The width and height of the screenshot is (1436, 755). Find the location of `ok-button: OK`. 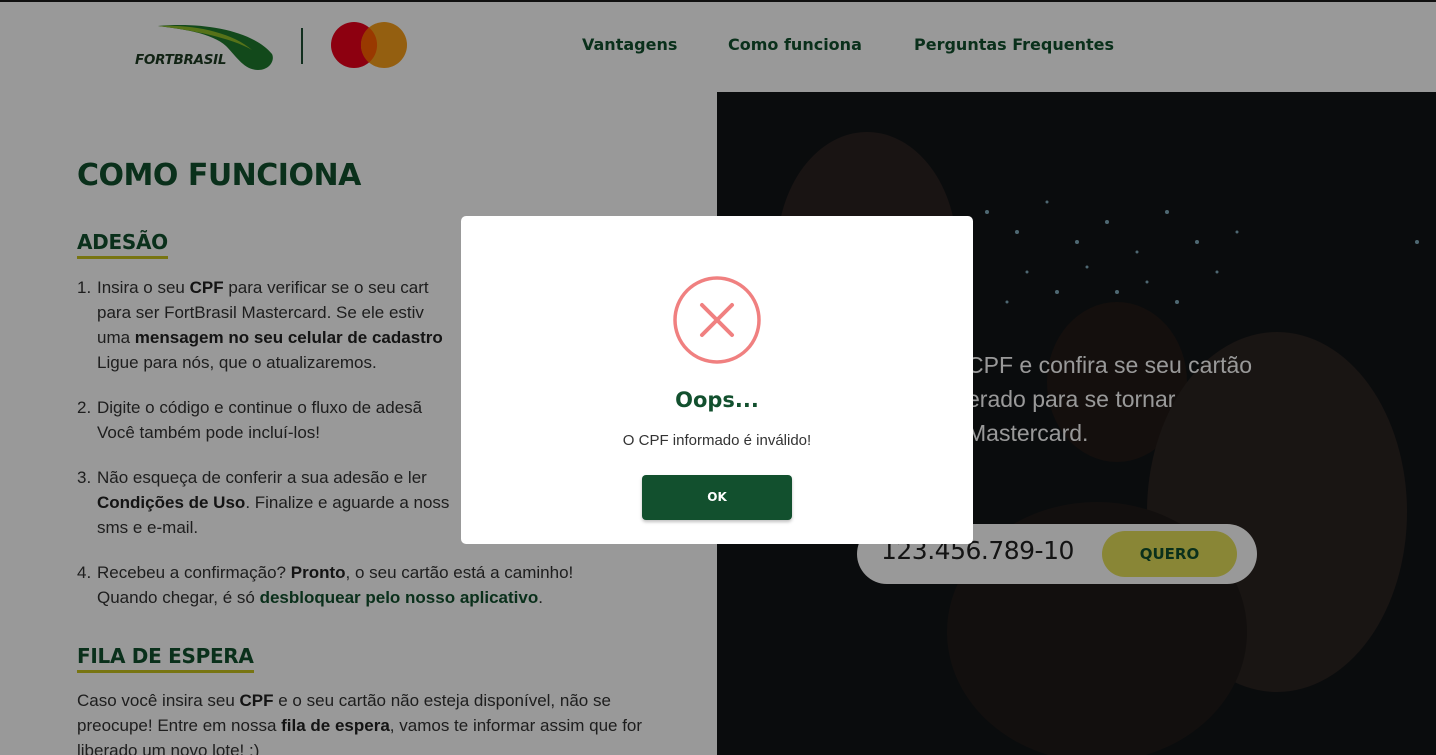

ok-button: OK is located at coordinates (717, 497).